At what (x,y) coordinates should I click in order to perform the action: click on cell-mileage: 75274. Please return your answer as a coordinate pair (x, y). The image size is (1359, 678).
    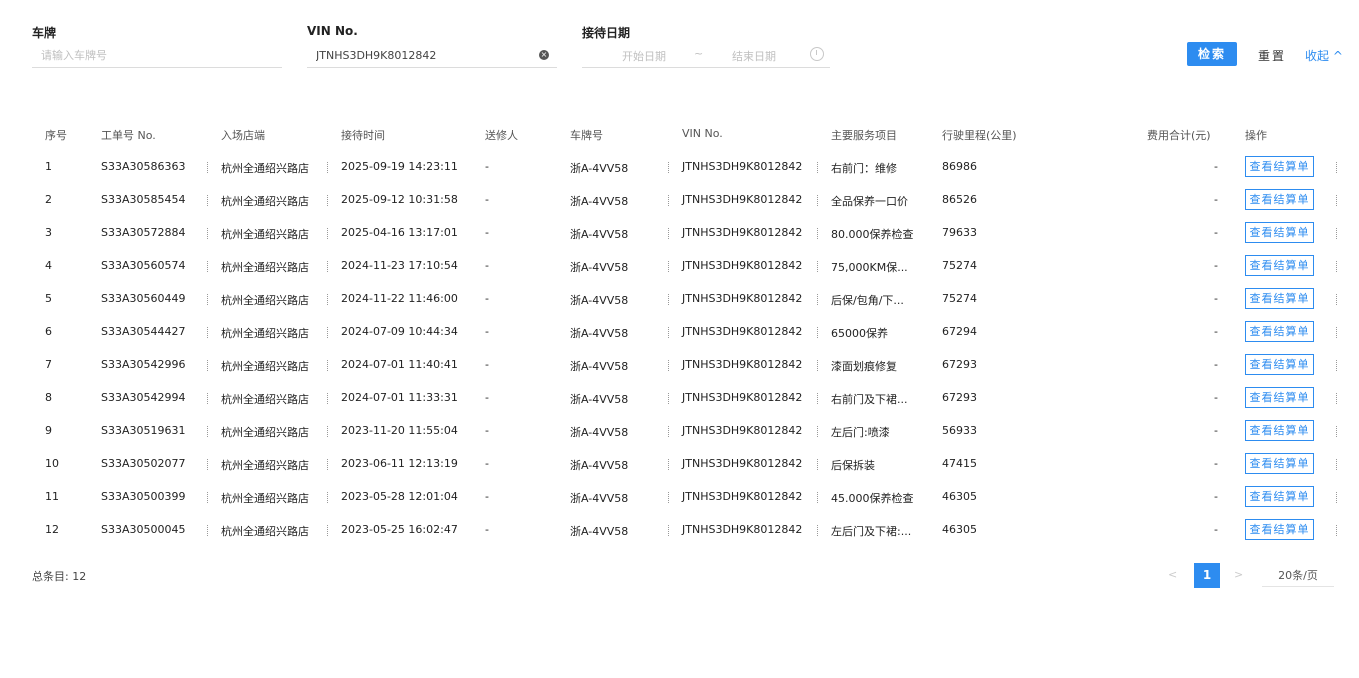
    Looking at the image, I should click on (959, 265).